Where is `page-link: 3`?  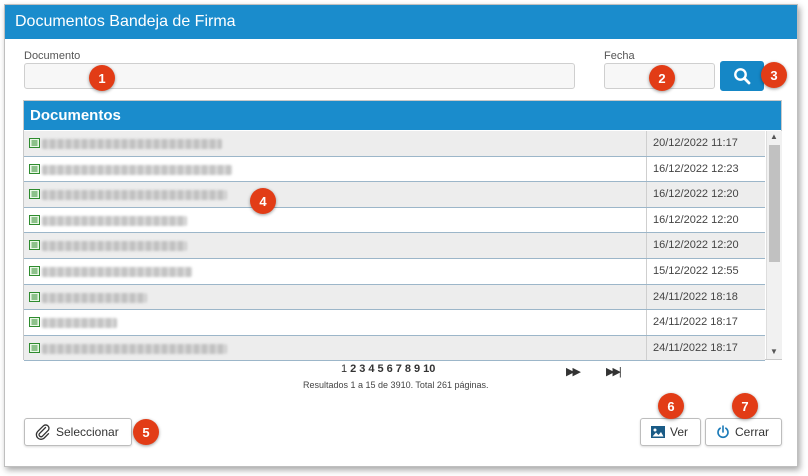 page-link: 3 is located at coordinates (362, 369).